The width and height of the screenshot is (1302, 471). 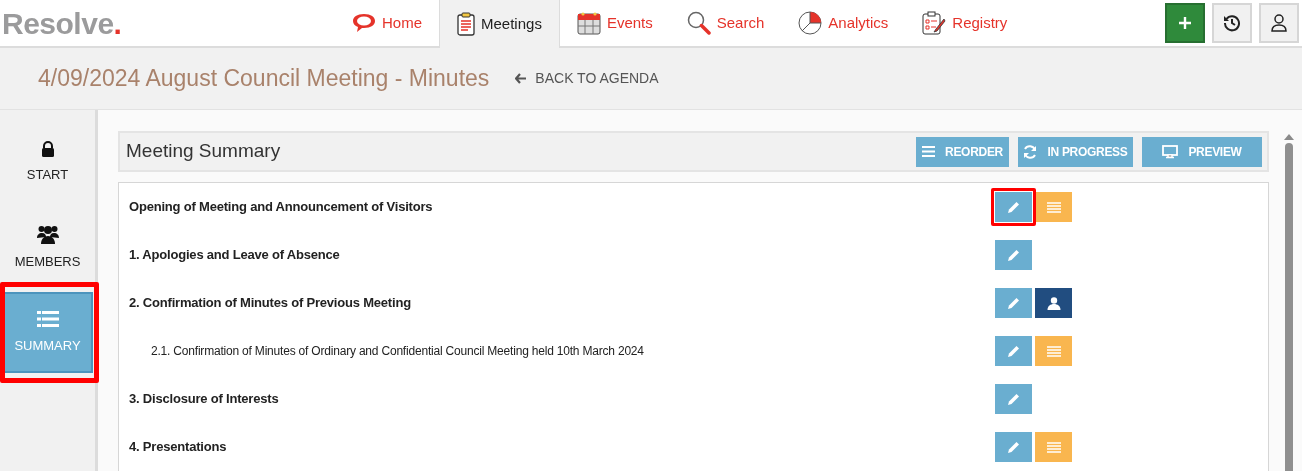 What do you see at coordinates (521, 78) in the screenshot?
I see `arrow-left-icon` at bounding box center [521, 78].